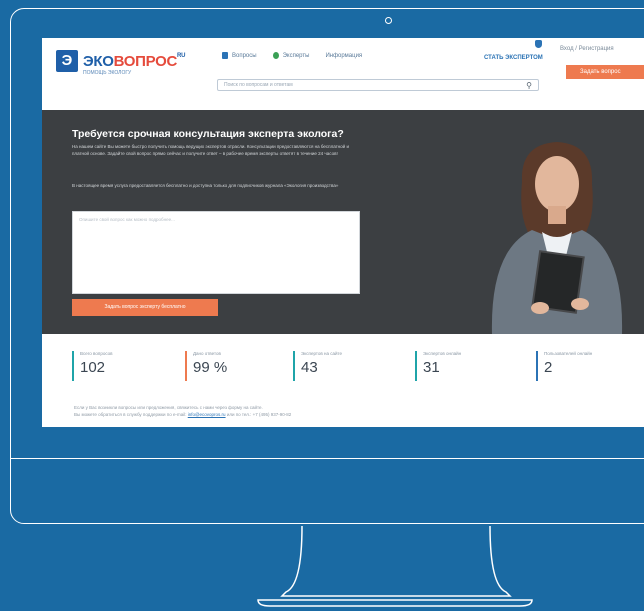 This screenshot has height=611, width=644. What do you see at coordinates (145, 307) in the screenshot?
I see `submit-question-button: Задать вопрос эксперту бесплатно` at bounding box center [145, 307].